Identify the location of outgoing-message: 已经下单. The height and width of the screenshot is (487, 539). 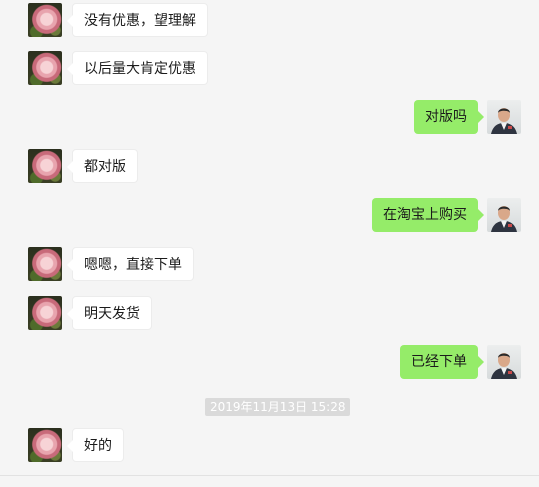
(269, 362).